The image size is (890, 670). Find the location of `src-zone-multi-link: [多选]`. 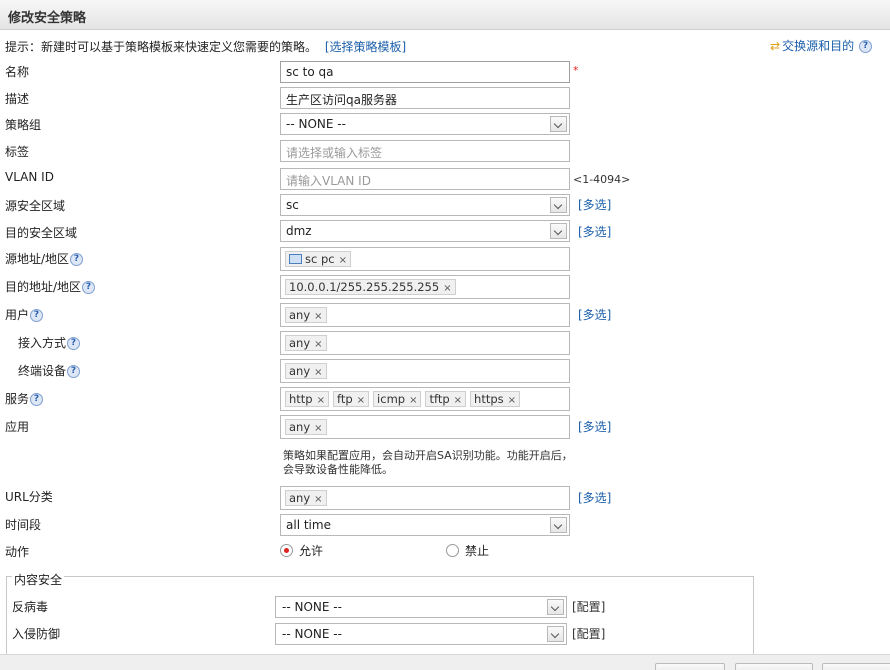

src-zone-multi-link: [多选] is located at coordinates (594, 204).